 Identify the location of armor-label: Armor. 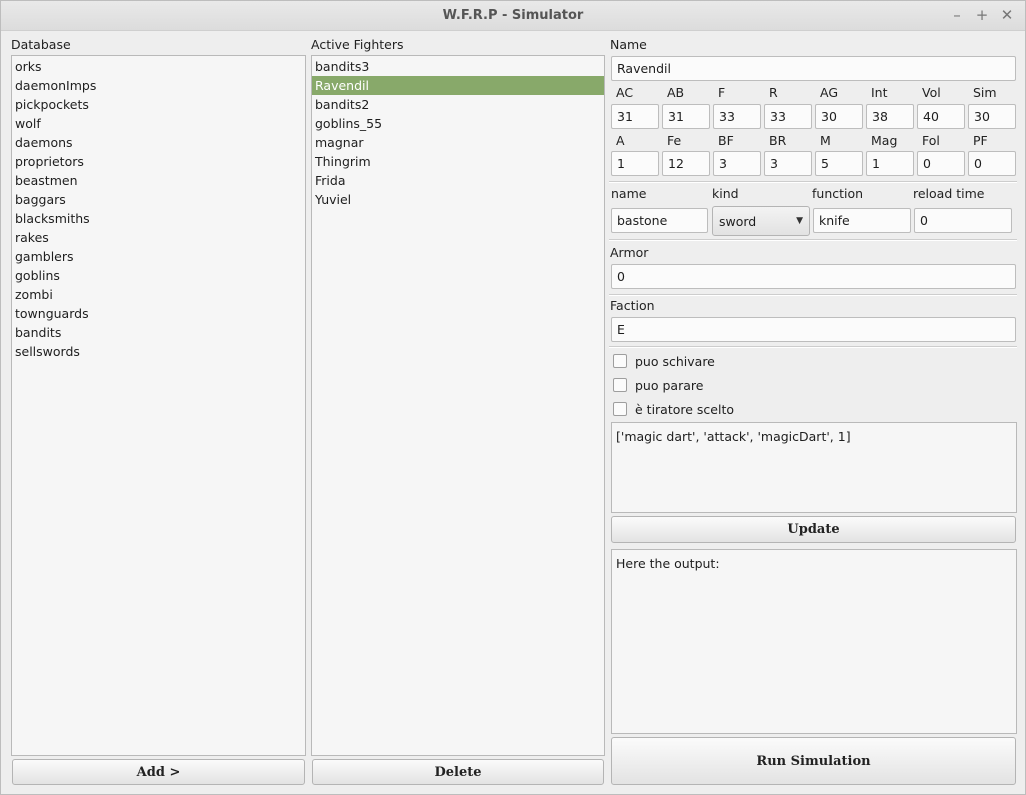
(629, 252).